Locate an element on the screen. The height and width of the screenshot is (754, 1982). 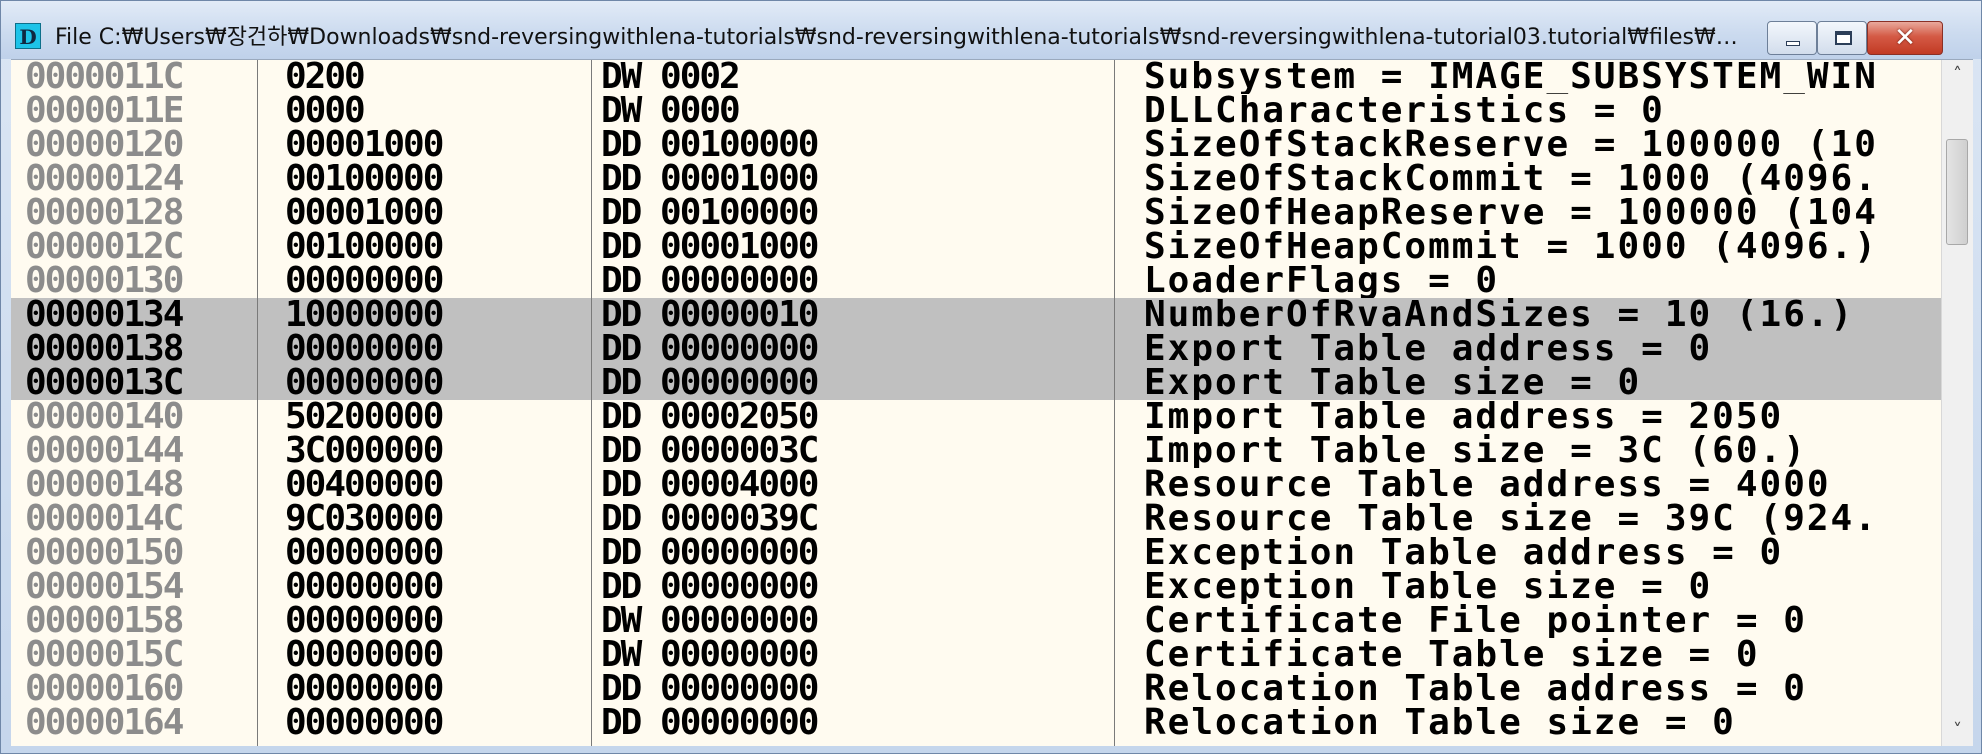
row-address: 00000160 is located at coordinates (104, 689).